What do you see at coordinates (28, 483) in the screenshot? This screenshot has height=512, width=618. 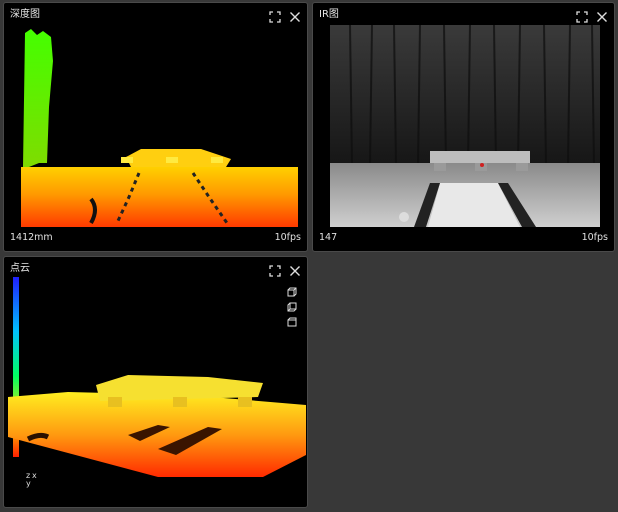 I see `axis-y-label: y` at bounding box center [28, 483].